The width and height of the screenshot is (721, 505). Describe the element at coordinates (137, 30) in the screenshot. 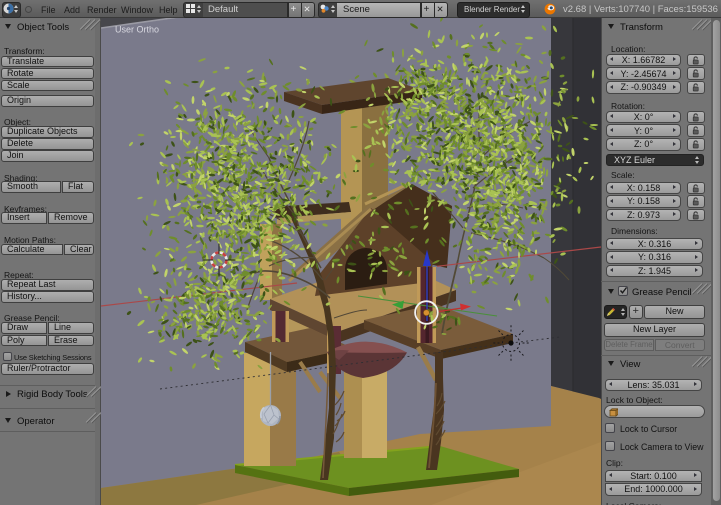

I see `svg-text: User Ortho` at that location.